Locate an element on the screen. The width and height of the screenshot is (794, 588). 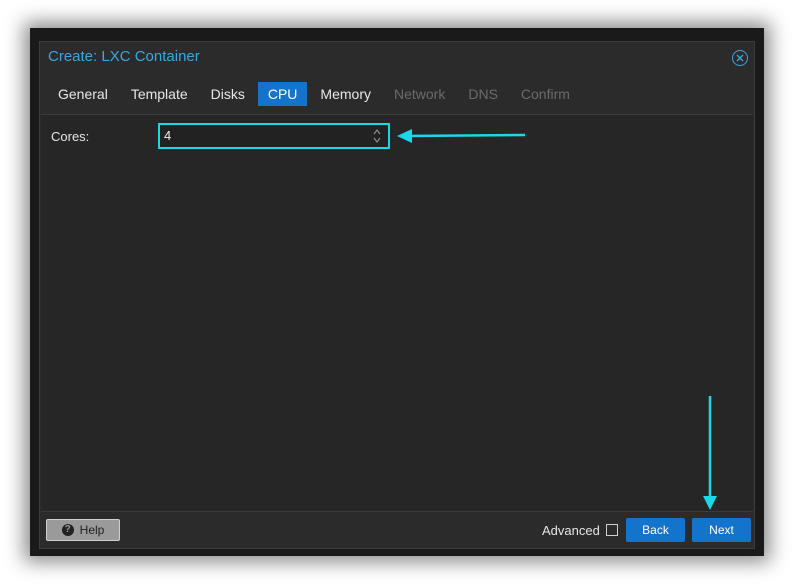
cores-field is located at coordinates (274, 136).